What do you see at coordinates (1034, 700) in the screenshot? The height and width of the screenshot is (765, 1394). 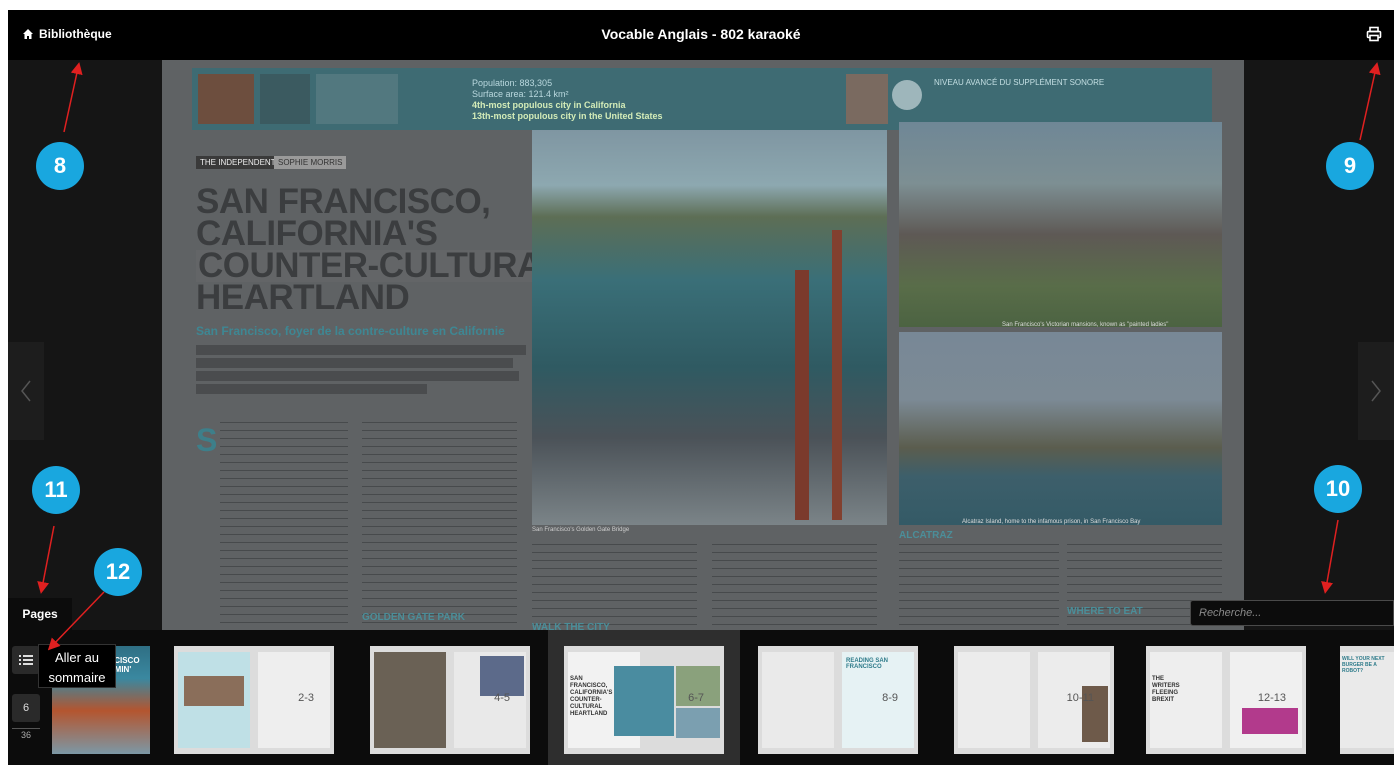 I see `thumbnail-pages-10-11: 10-11` at bounding box center [1034, 700].